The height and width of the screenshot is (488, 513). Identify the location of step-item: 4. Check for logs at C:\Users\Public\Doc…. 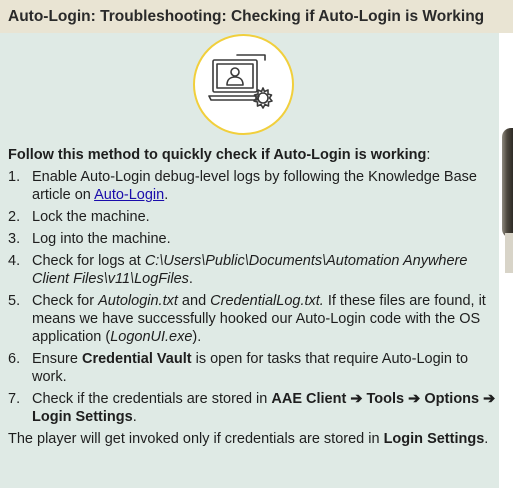
(238, 270).